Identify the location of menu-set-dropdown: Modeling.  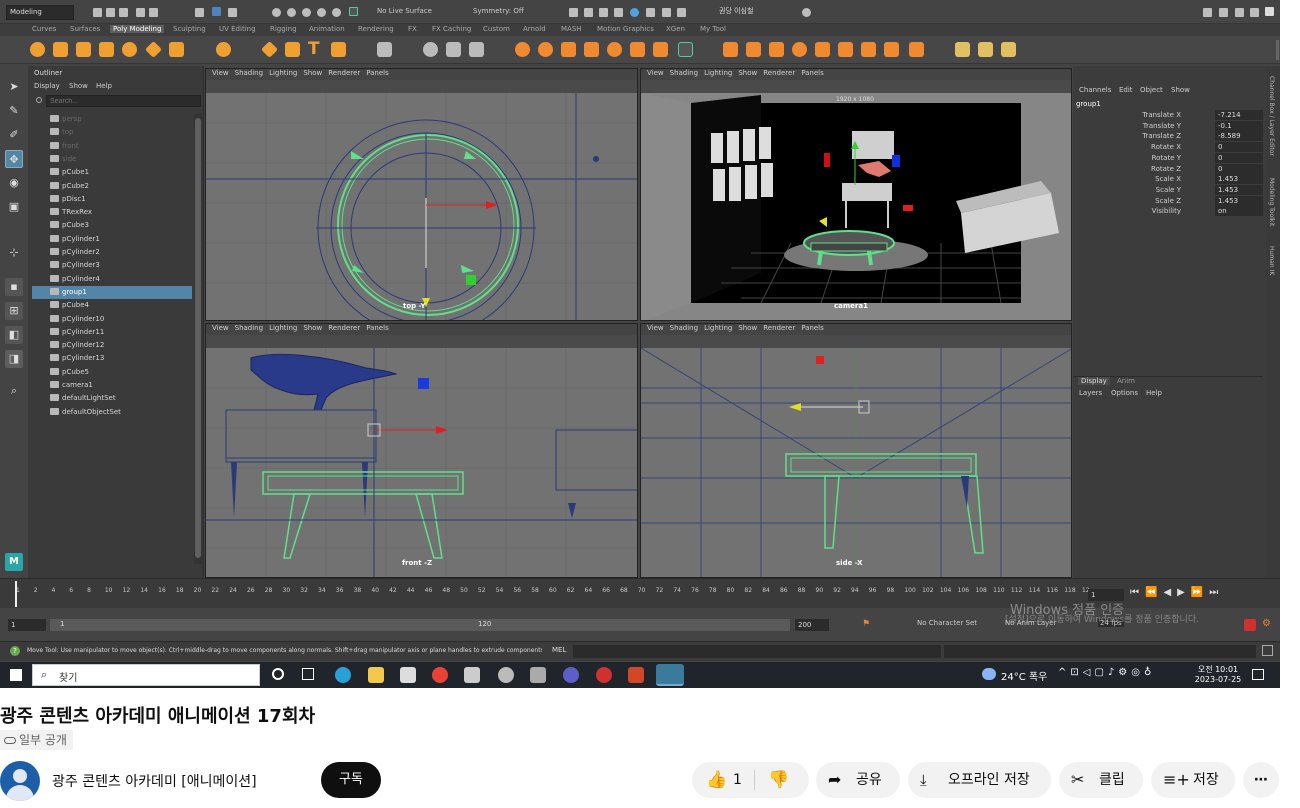
(40, 12).